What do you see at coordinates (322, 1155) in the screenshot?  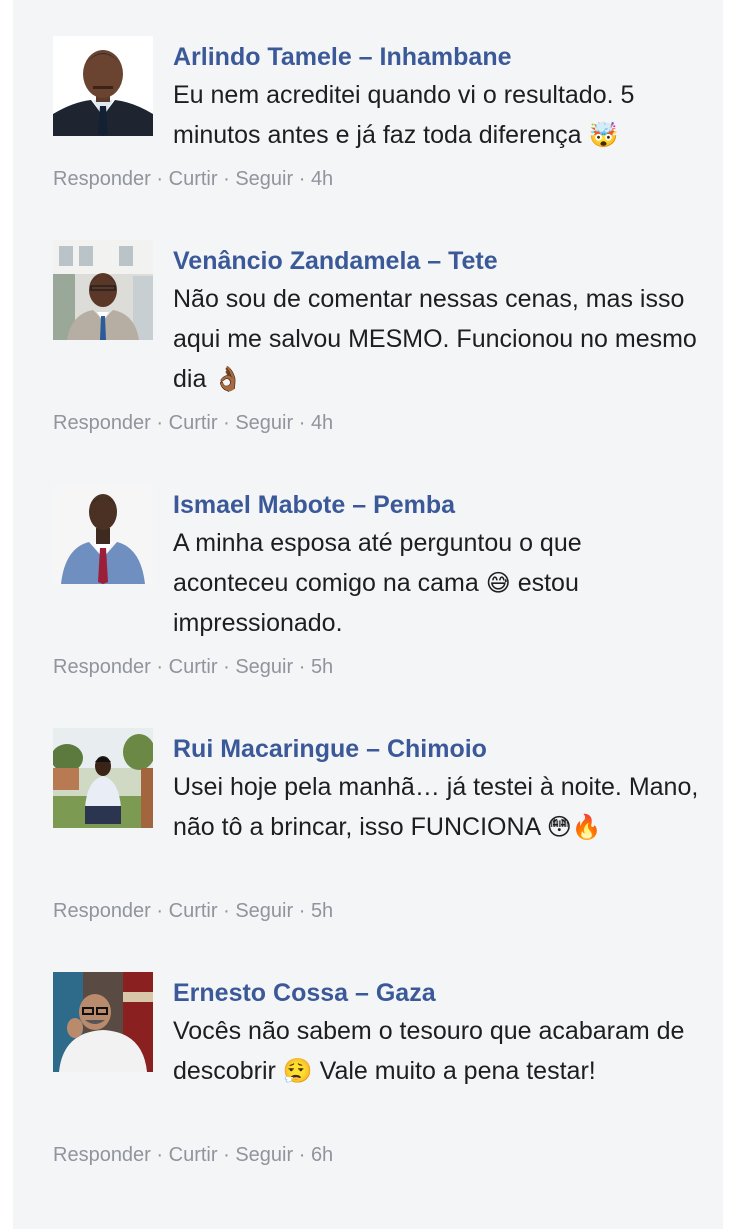 I see `timestamp: 6h` at bounding box center [322, 1155].